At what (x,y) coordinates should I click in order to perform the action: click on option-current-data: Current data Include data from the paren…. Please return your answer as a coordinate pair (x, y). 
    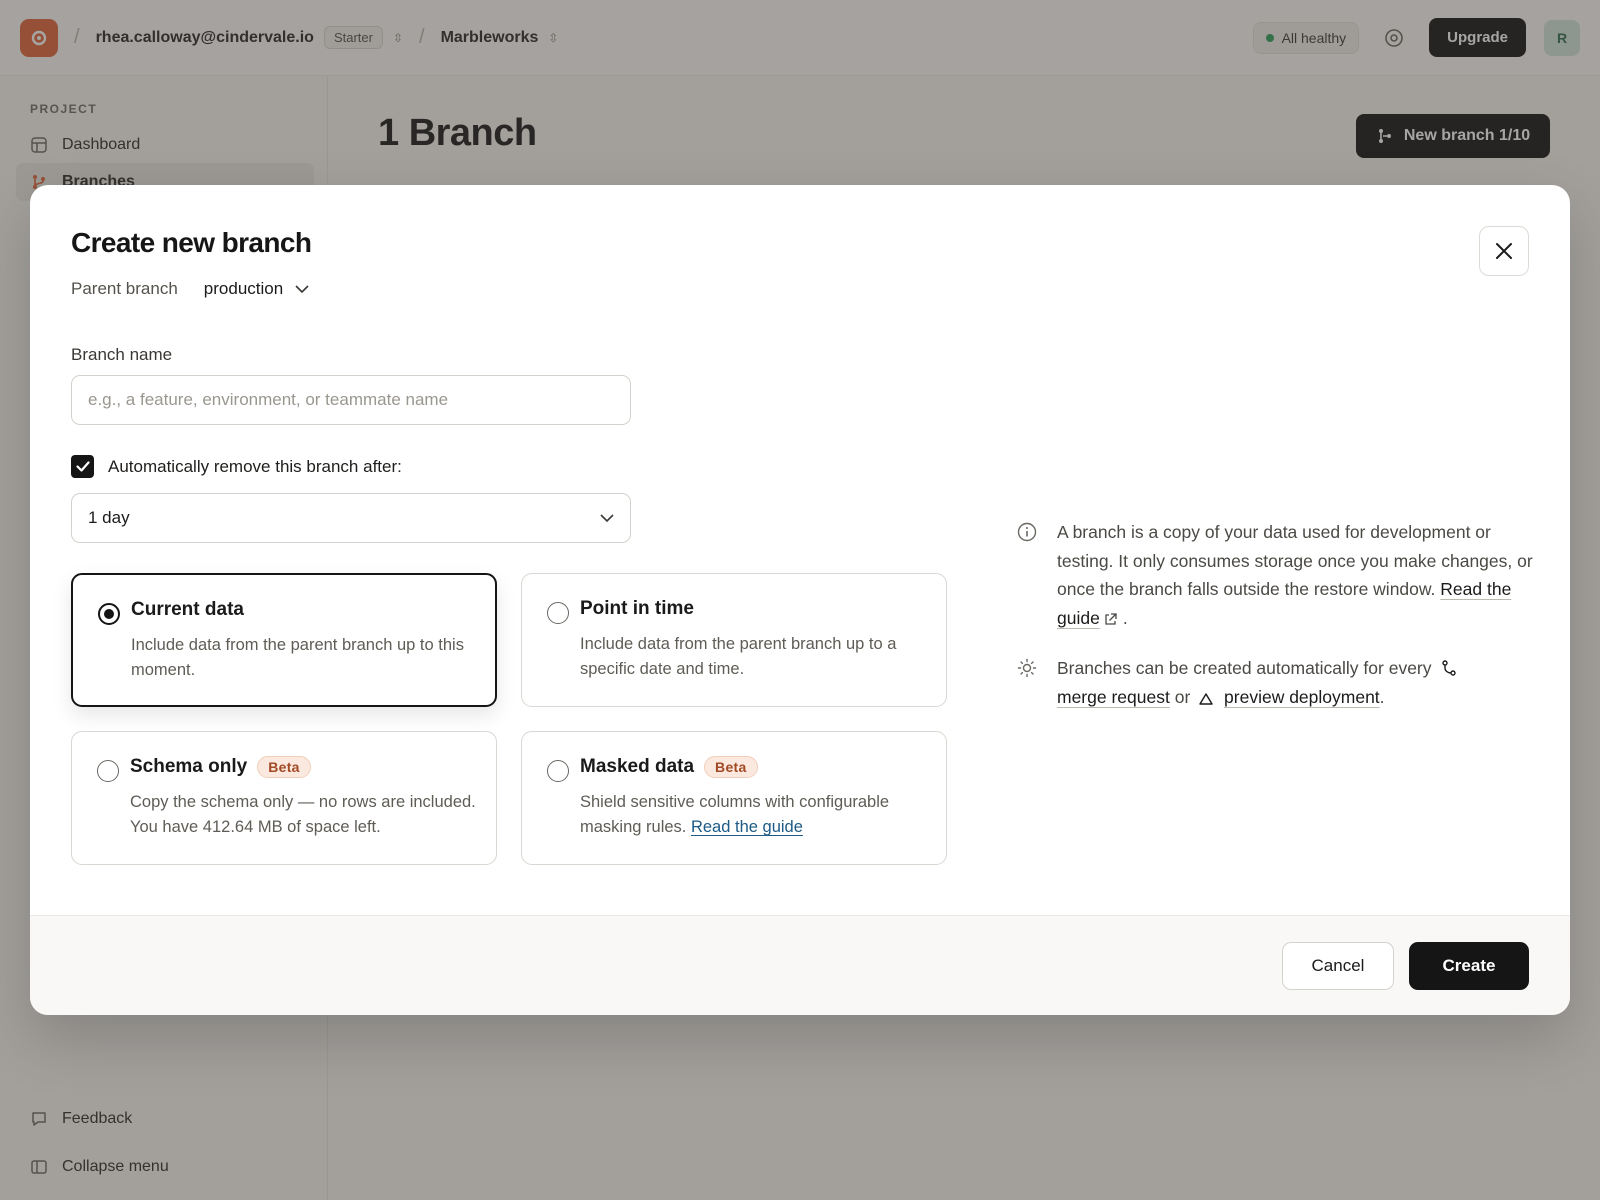
    Looking at the image, I should click on (284, 640).